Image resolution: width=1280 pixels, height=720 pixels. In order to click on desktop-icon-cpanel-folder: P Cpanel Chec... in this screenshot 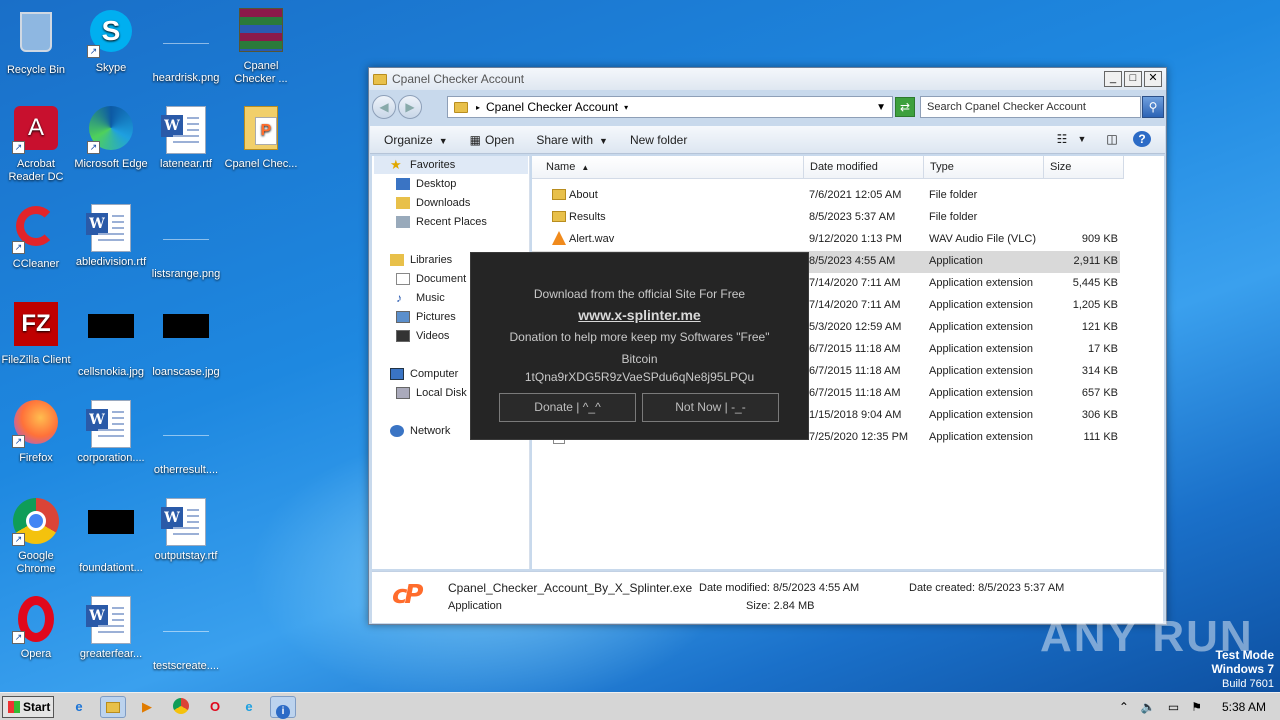, I will do `click(261, 138)`.